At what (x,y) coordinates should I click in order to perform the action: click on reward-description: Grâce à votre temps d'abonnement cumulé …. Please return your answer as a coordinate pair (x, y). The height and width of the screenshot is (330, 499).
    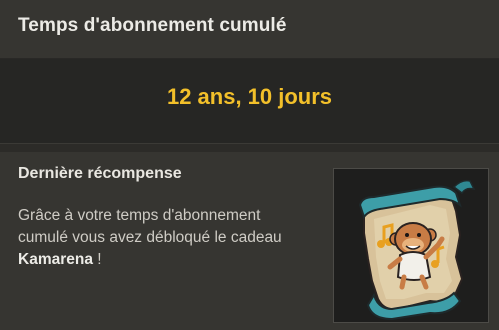
    Looking at the image, I should click on (163, 238).